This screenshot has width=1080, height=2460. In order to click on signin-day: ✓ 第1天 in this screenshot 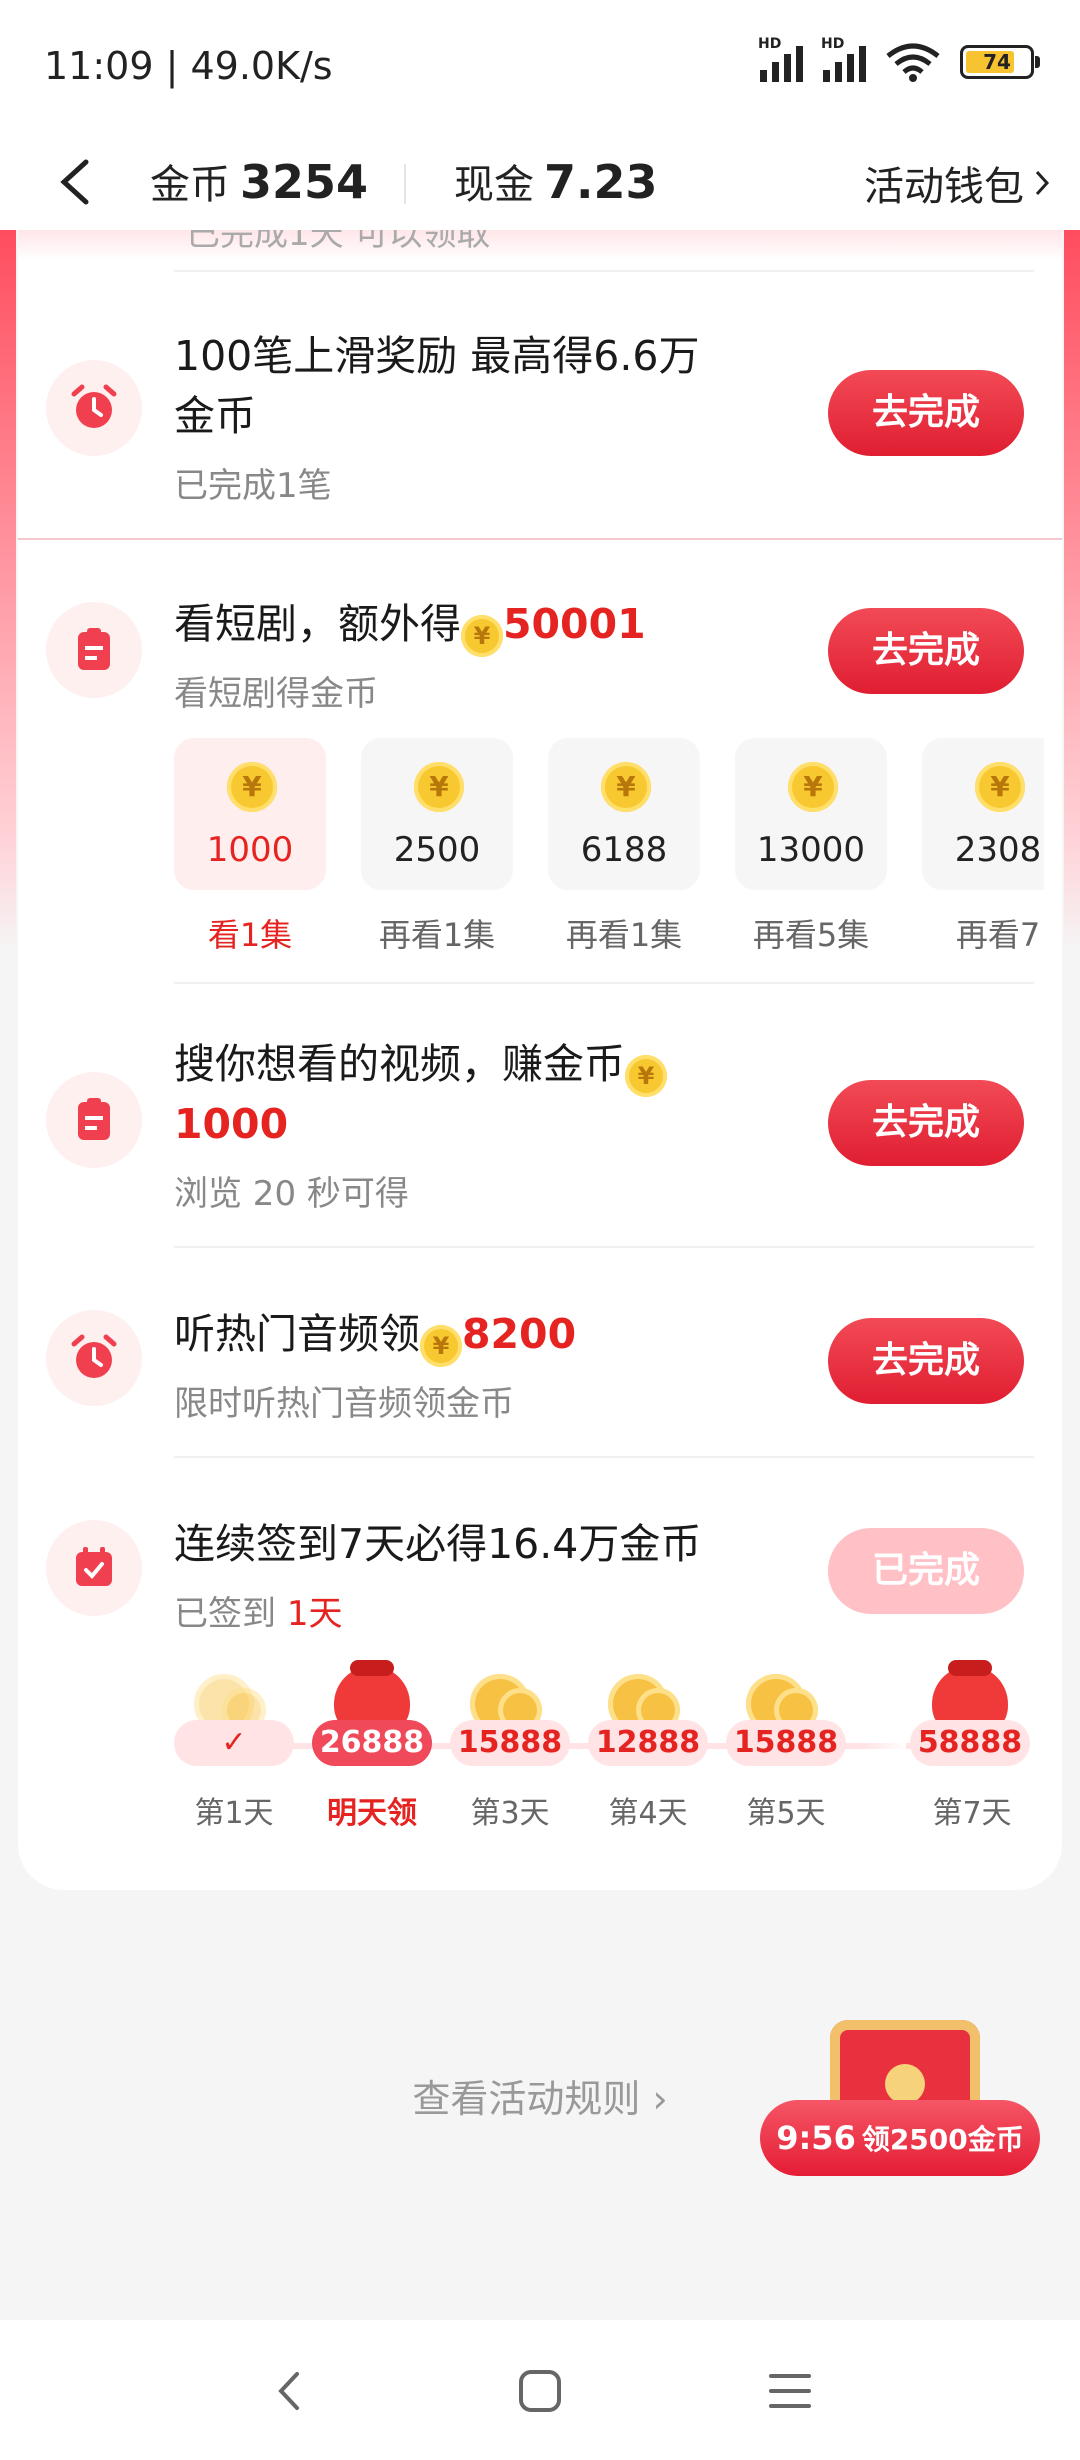, I will do `click(234, 1745)`.